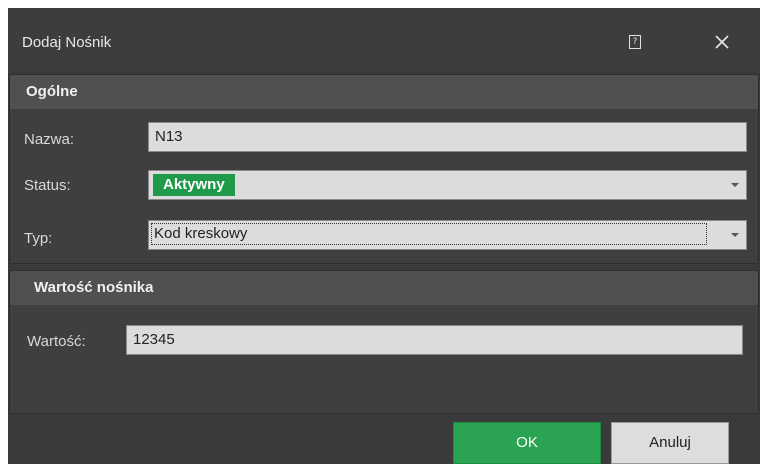 Image resolution: width=760 pixels, height=464 pixels. I want to click on value-field: 12345, so click(434, 340).